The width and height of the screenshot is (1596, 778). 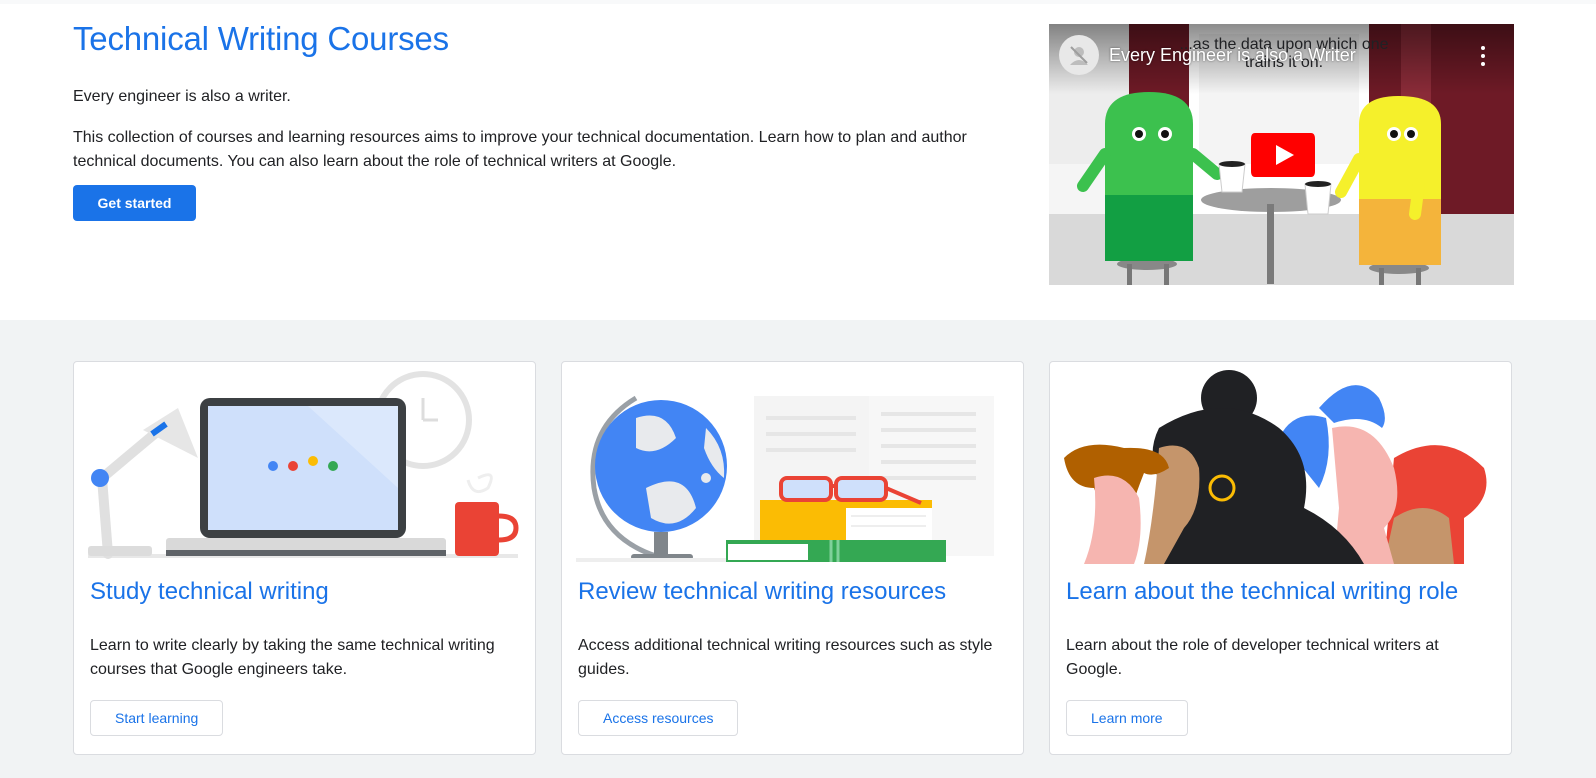 I want to click on video-title: Every Engineer is also a Writer, so click(x=1232, y=55).